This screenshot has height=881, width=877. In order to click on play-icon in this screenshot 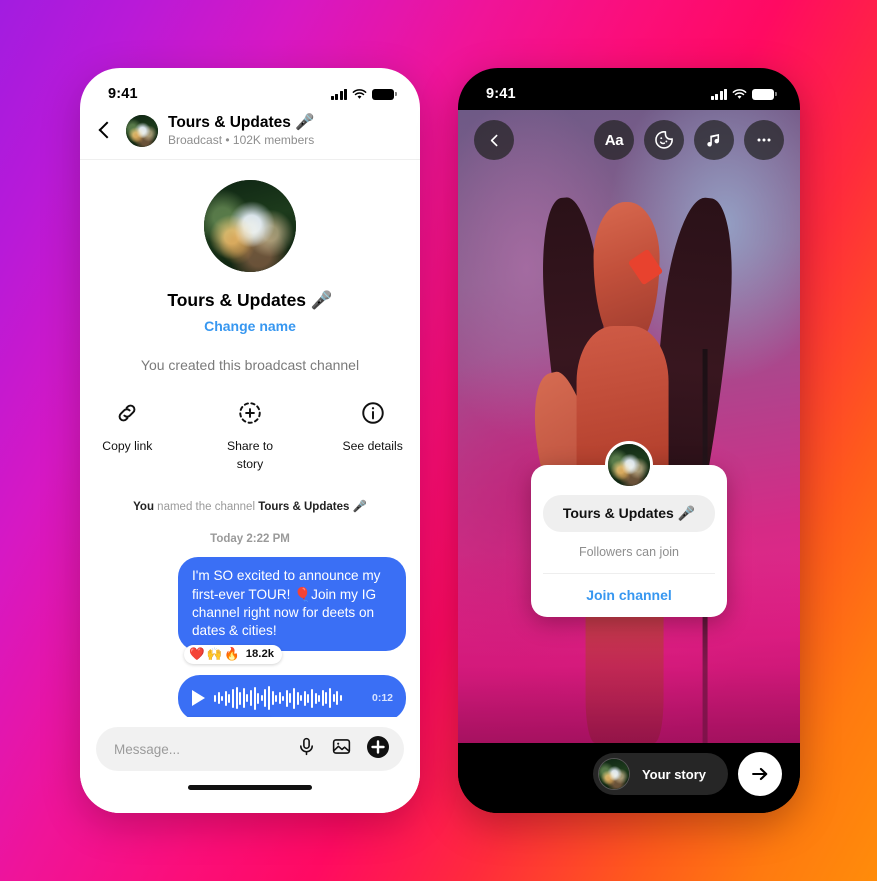, I will do `click(198, 698)`.